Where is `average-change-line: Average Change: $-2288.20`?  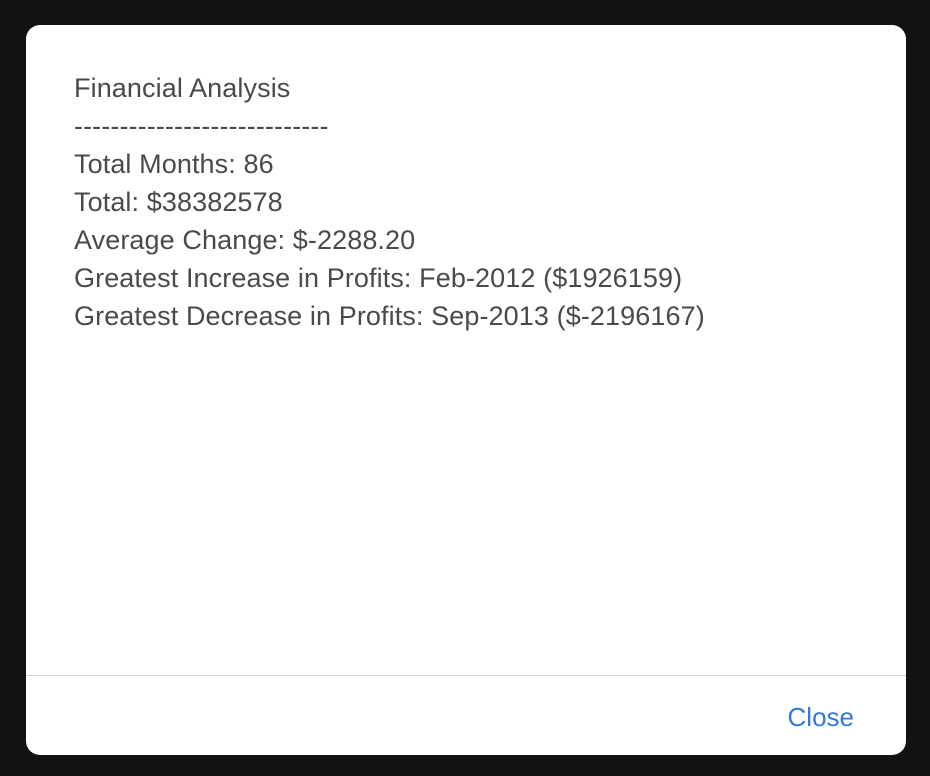 average-change-line: Average Change: $-2288.20 is located at coordinates (245, 240).